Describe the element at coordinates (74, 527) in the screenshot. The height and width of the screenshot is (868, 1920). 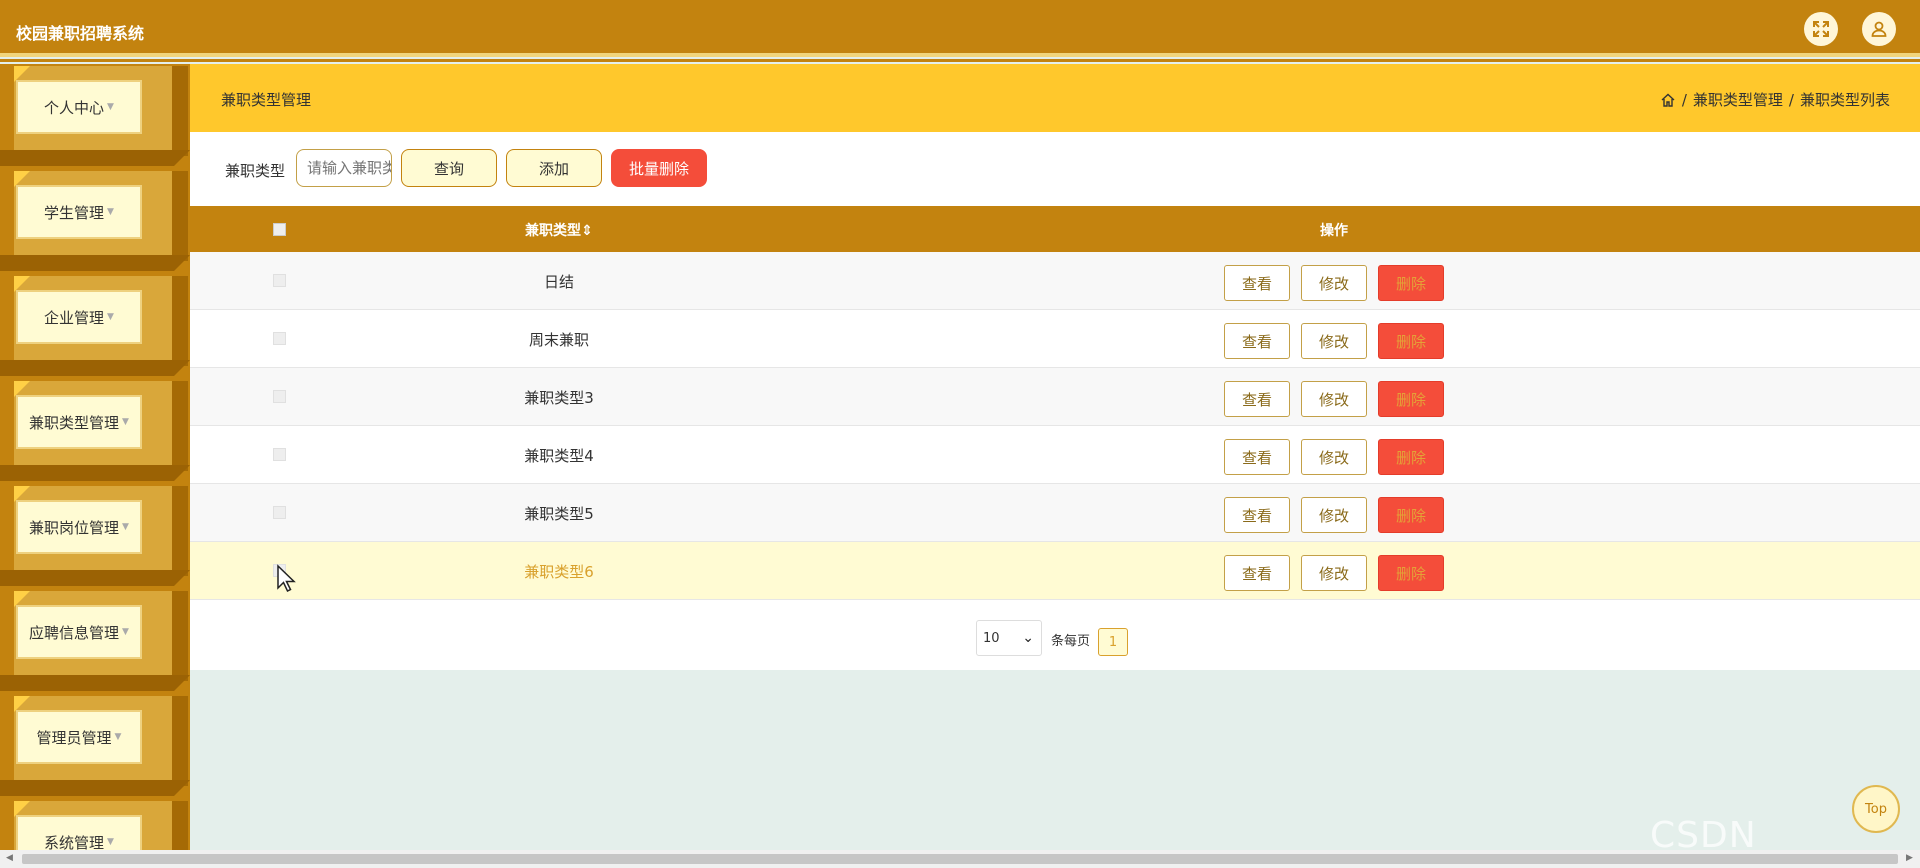
I see `sidebar-item-label: 兼职岗位管理` at that location.